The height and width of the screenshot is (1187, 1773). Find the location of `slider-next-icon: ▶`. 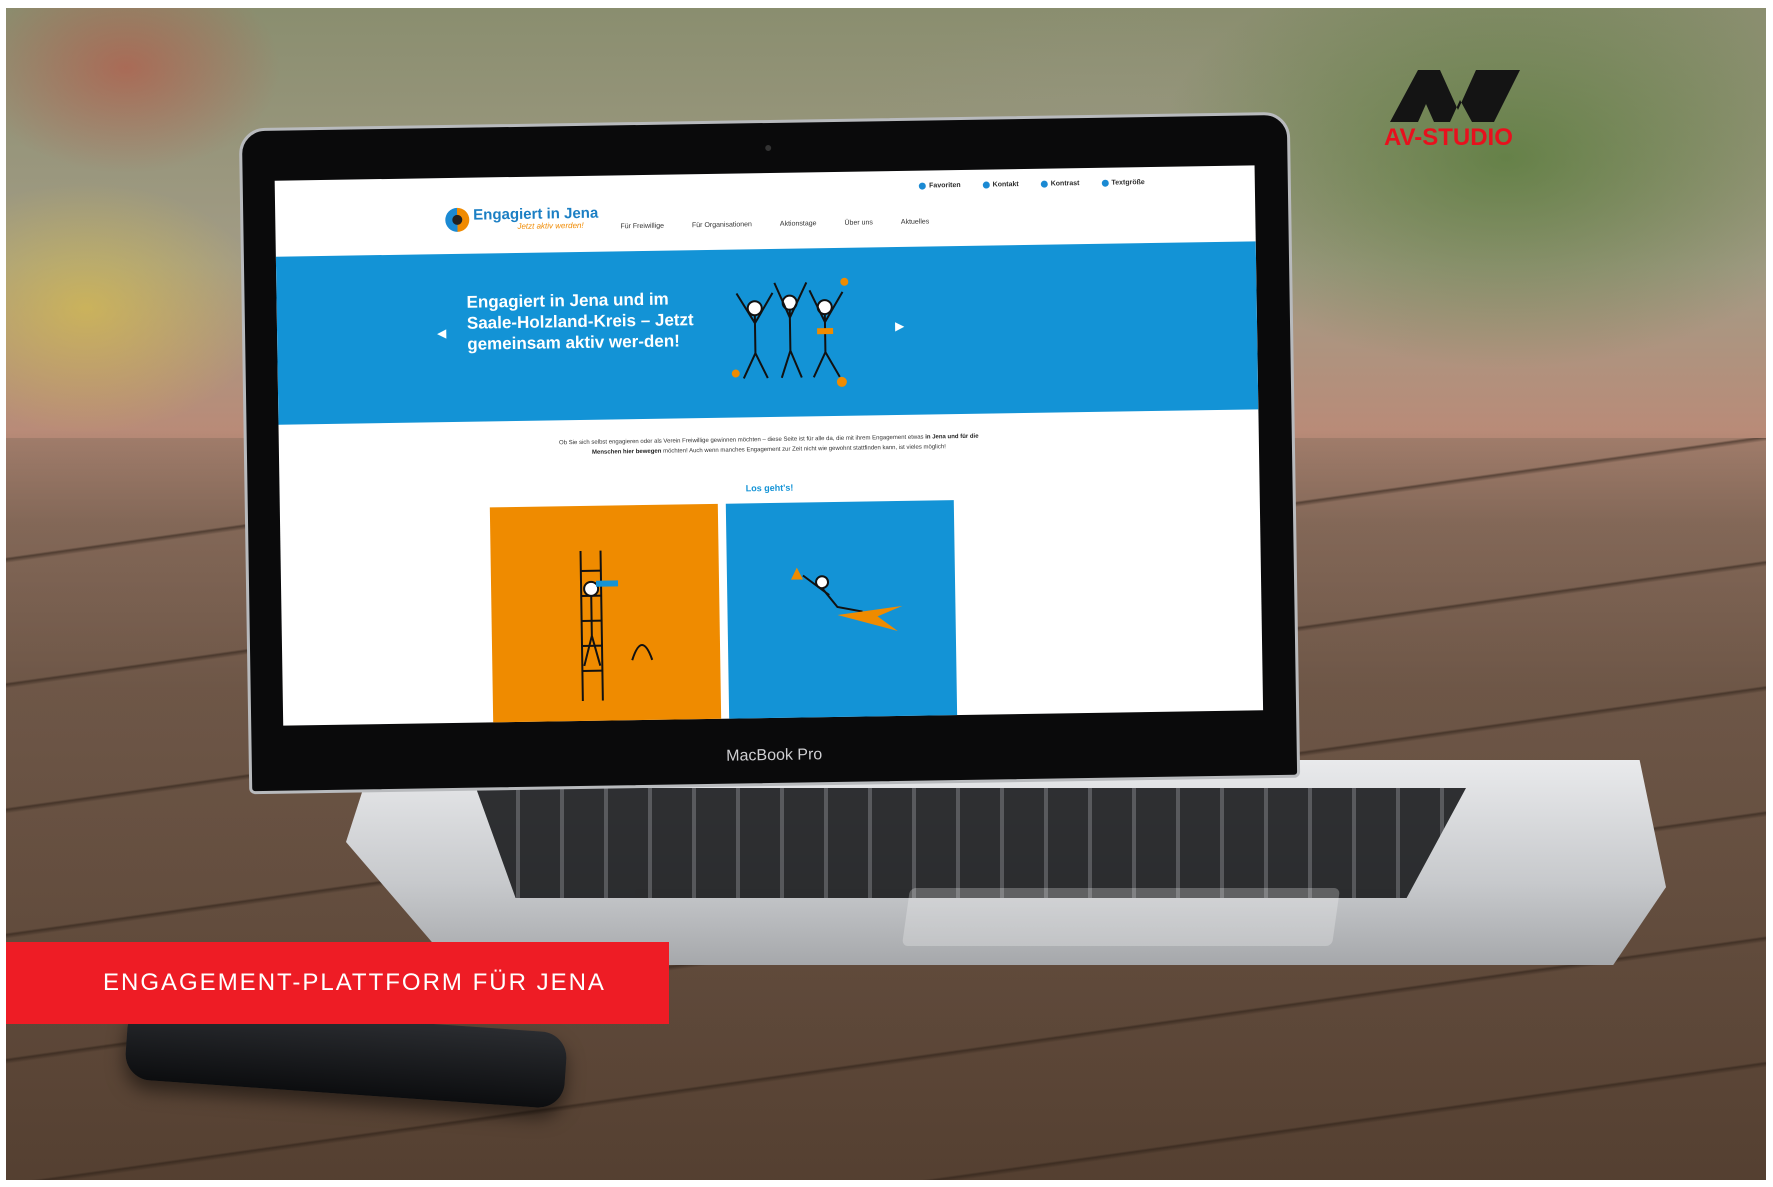

slider-next-icon: ▶ is located at coordinates (899, 326).